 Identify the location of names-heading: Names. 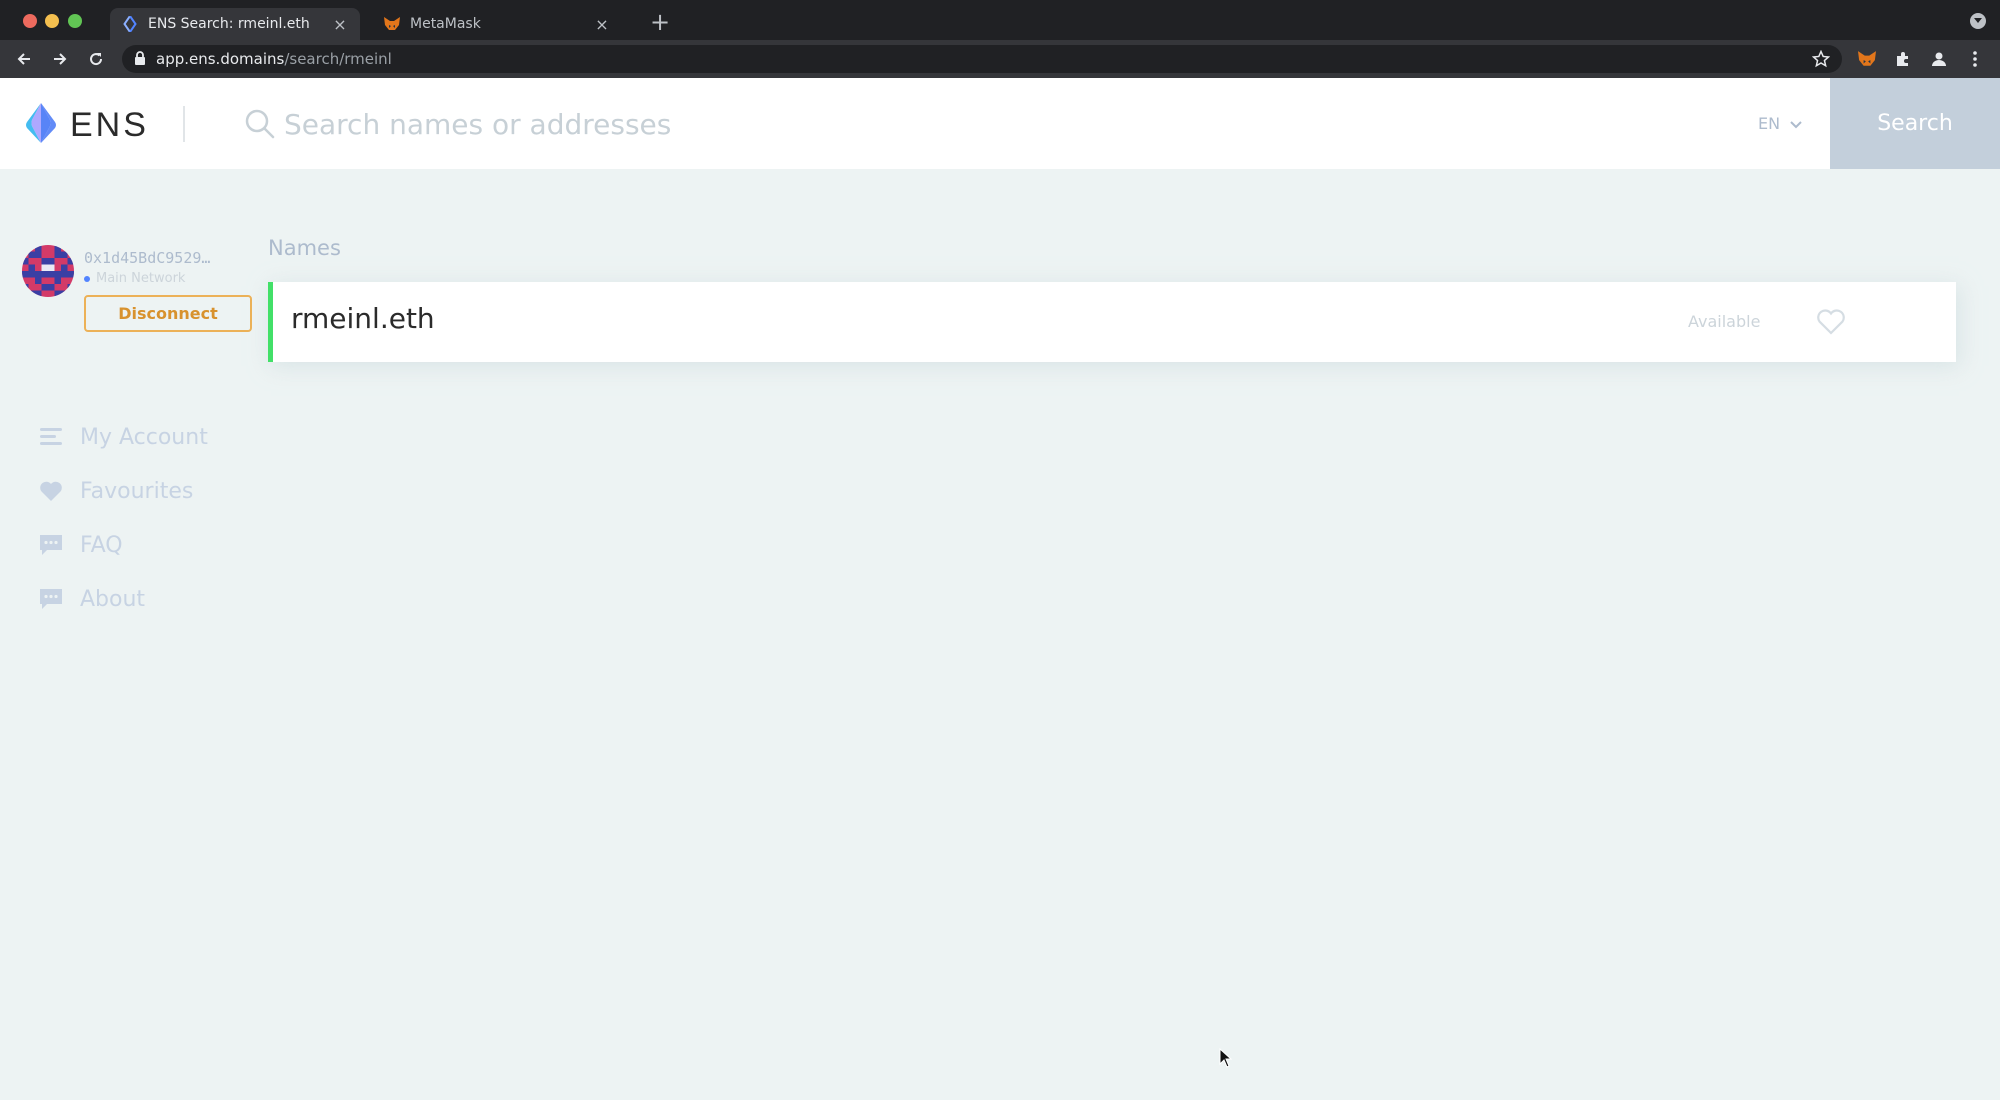
(304, 248).